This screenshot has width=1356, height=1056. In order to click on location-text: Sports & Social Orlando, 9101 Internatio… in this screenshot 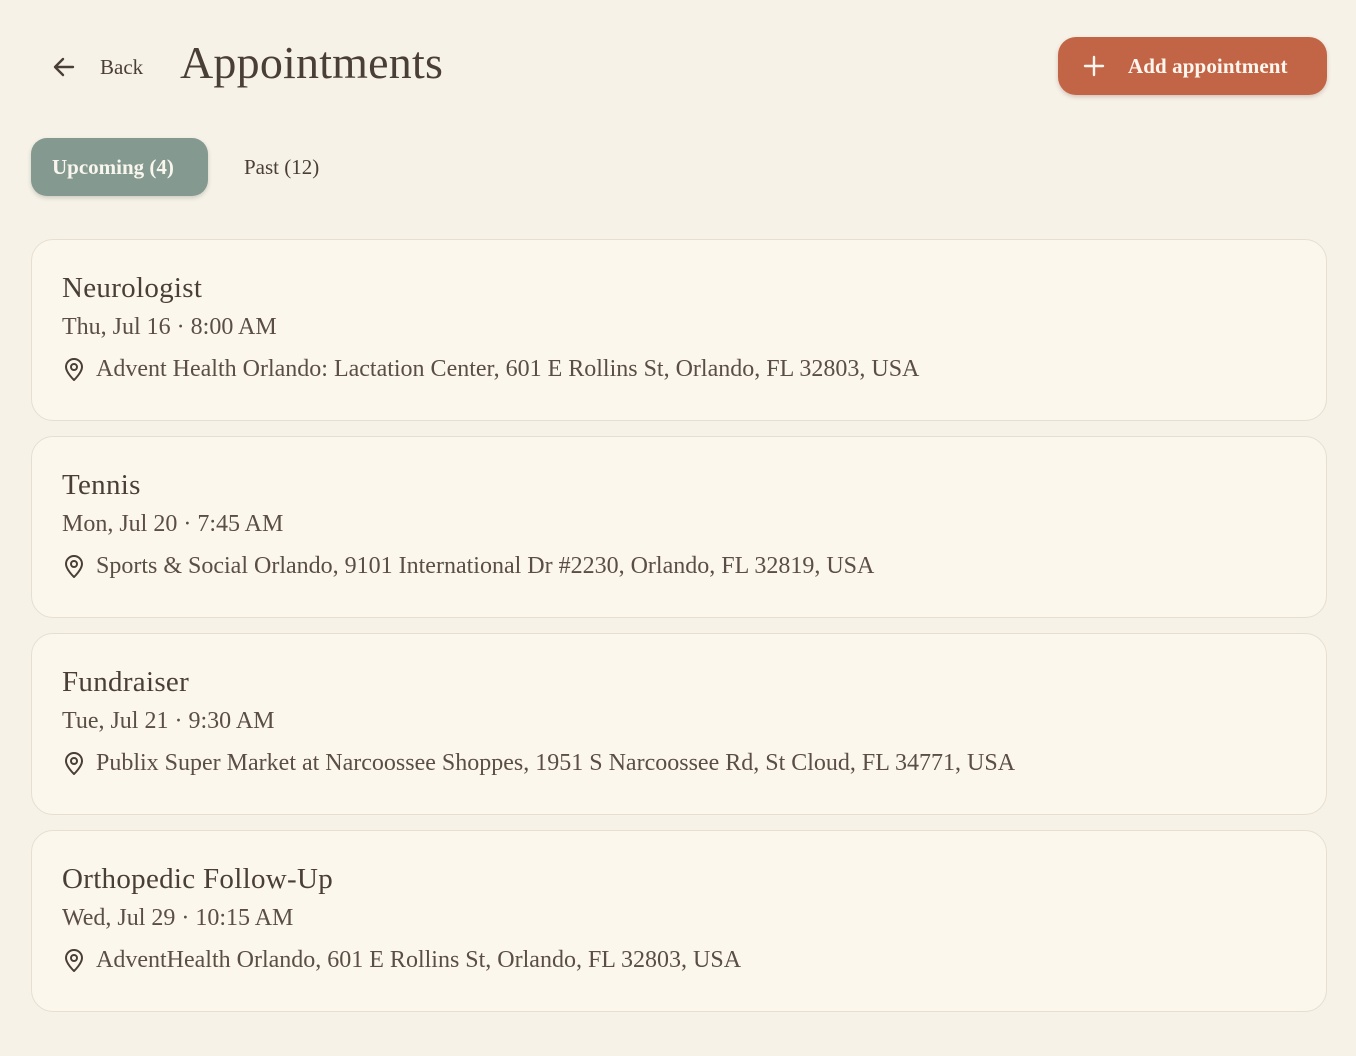, I will do `click(485, 566)`.